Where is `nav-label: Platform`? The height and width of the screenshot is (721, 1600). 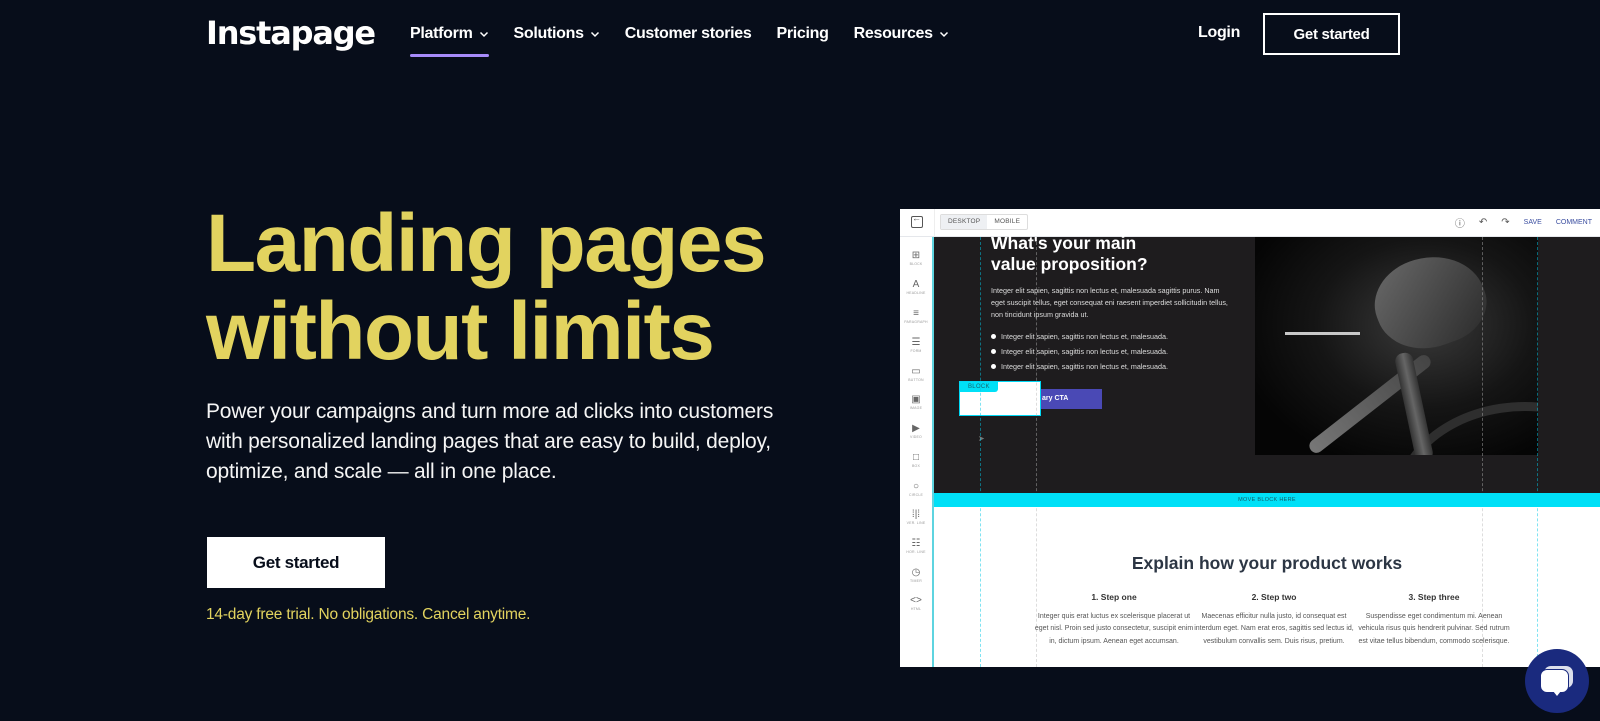 nav-label: Platform is located at coordinates (441, 33).